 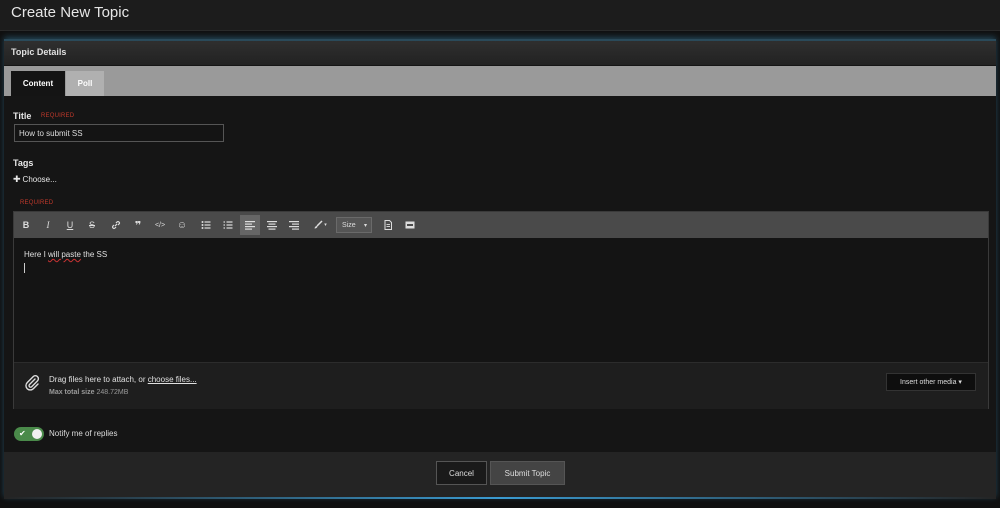 What do you see at coordinates (39, 52) in the screenshot?
I see `panel-title: Topic Details` at bounding box center [39, 52].